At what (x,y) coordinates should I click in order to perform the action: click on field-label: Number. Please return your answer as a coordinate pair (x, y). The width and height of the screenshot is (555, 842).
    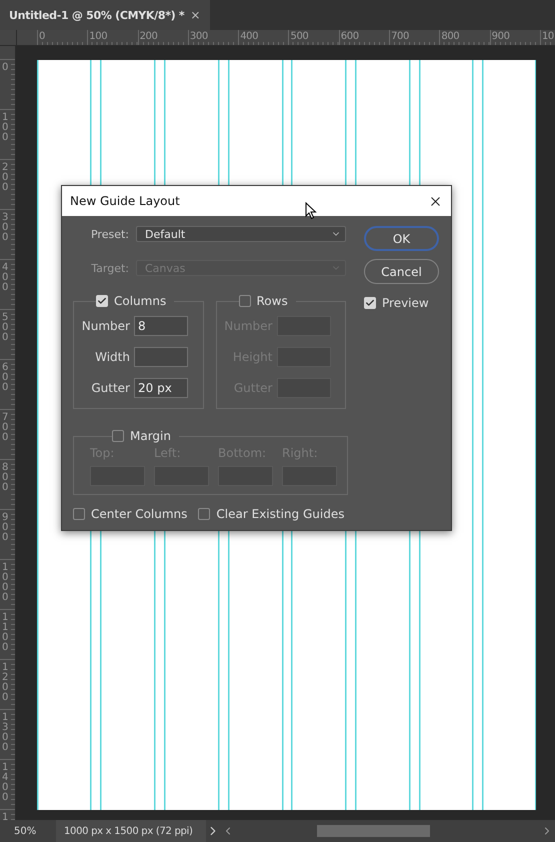
    Looking at the image, I should click on (105, 326).